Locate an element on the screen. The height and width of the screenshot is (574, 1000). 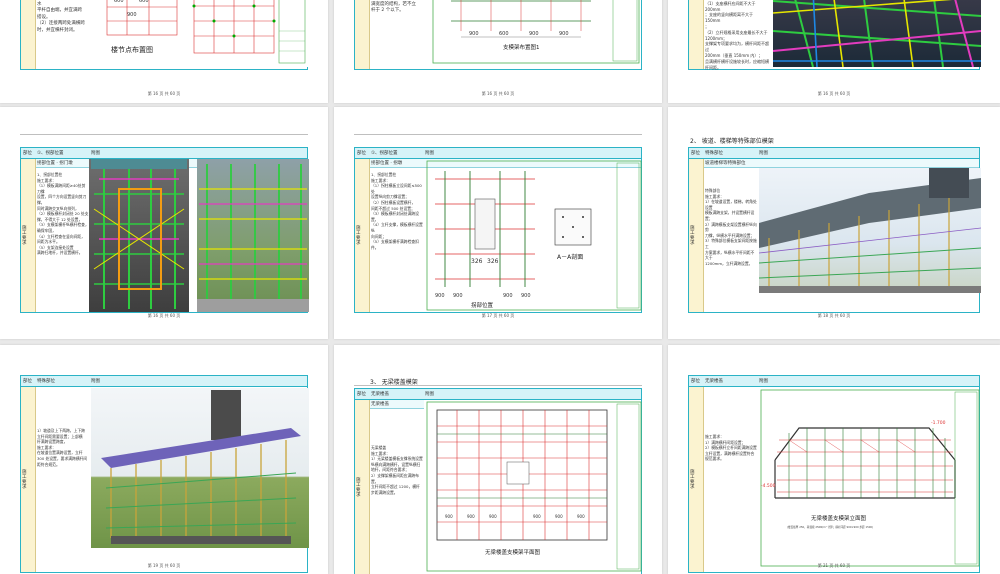
section-title: A－A剖面 is located at coordinates (570, 257).